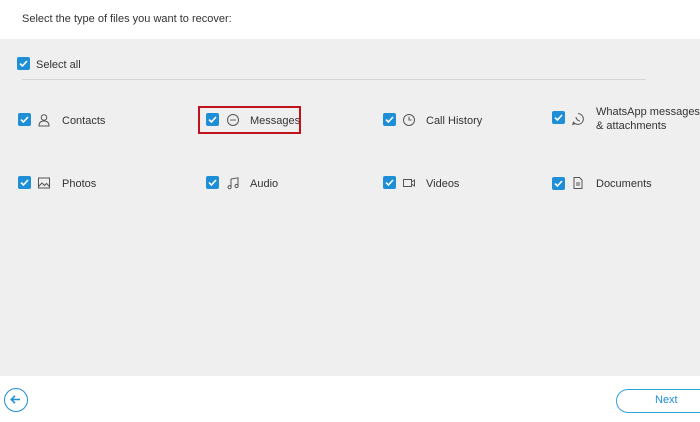  I want to click on whatsapp-icon, so click(577, 119).